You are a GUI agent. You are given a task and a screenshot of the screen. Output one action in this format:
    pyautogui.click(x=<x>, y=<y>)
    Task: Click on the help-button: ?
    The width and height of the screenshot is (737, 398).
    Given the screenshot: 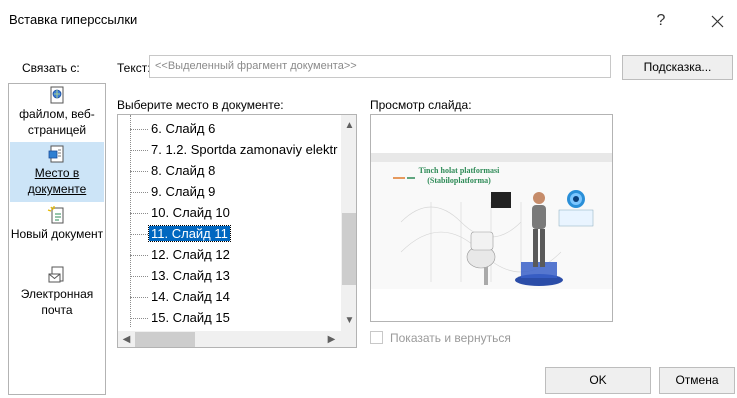 What is the action you would take?
    pyautogui.click(x=661, y=21)
    